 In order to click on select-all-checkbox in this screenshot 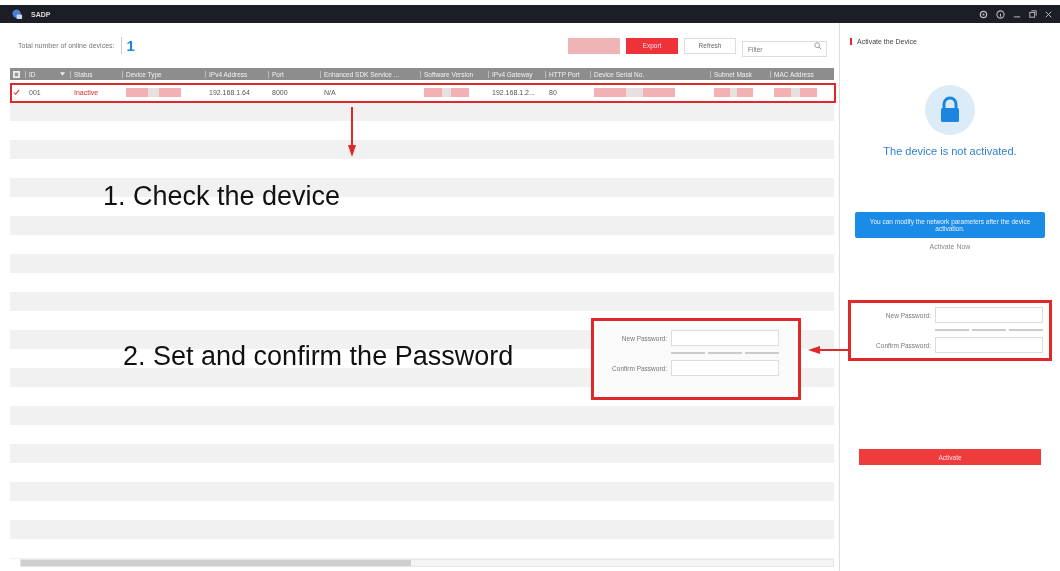, I will do `click(16, 74)`.